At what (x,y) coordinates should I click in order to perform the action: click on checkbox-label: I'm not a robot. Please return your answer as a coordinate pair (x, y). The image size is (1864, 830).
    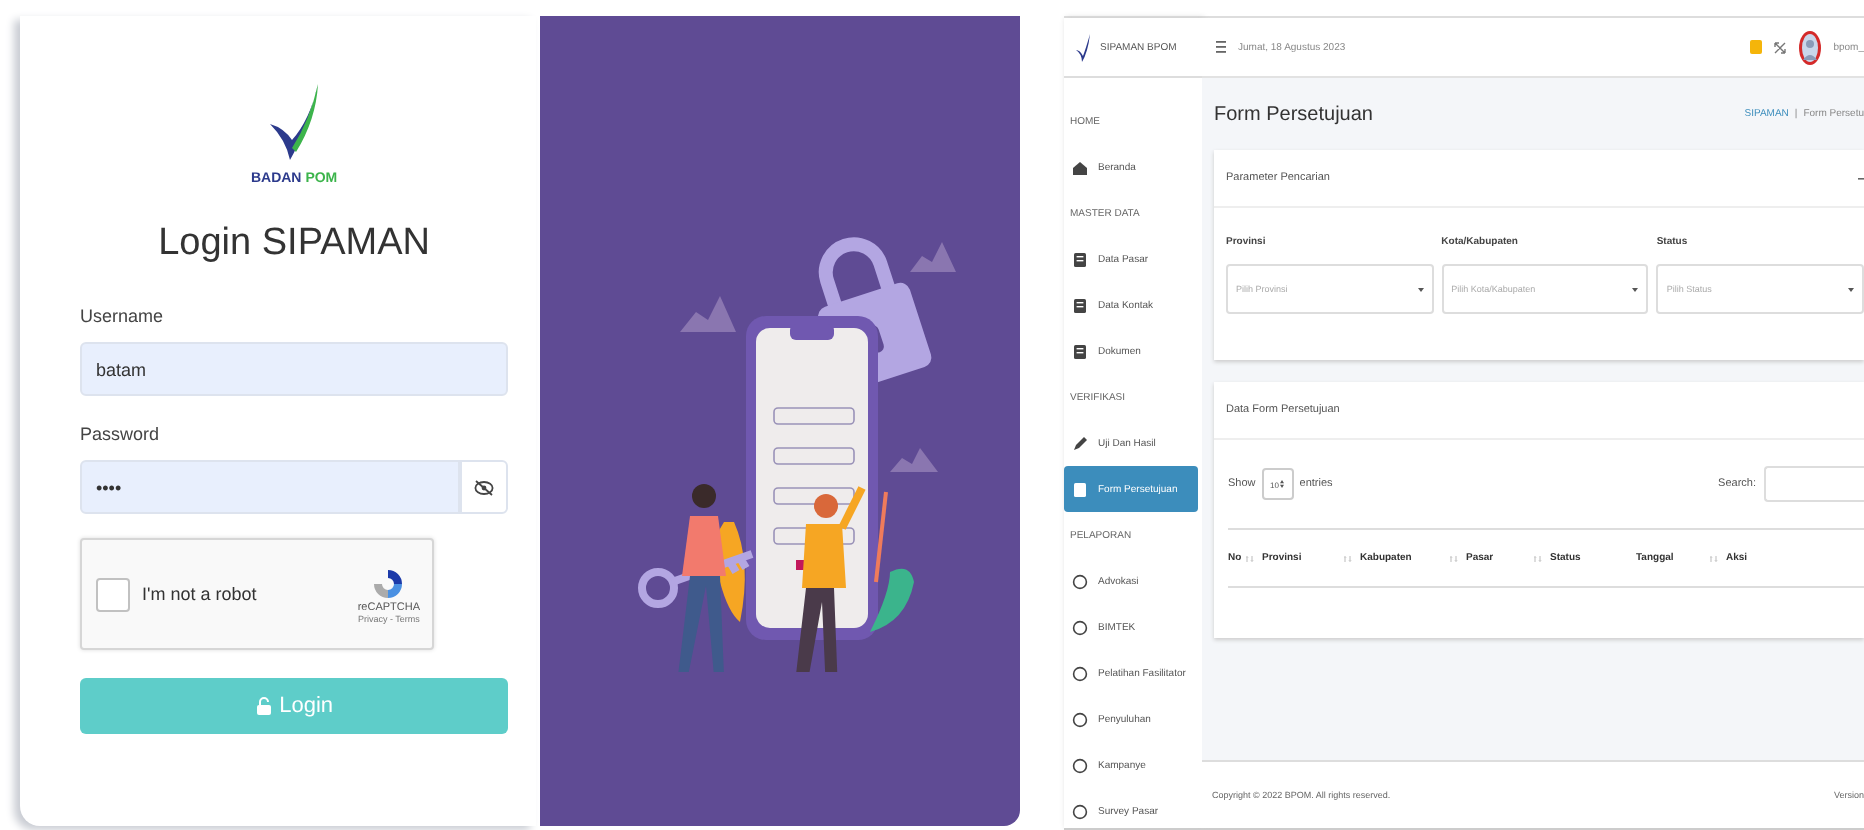
    Looking at the image, I should click on (200, 594).